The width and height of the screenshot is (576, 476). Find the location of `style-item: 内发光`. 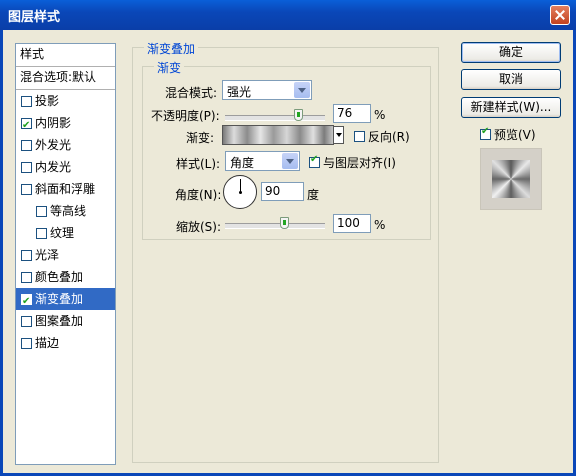

style-item: 内发光 is located at coordinates (65, 167).